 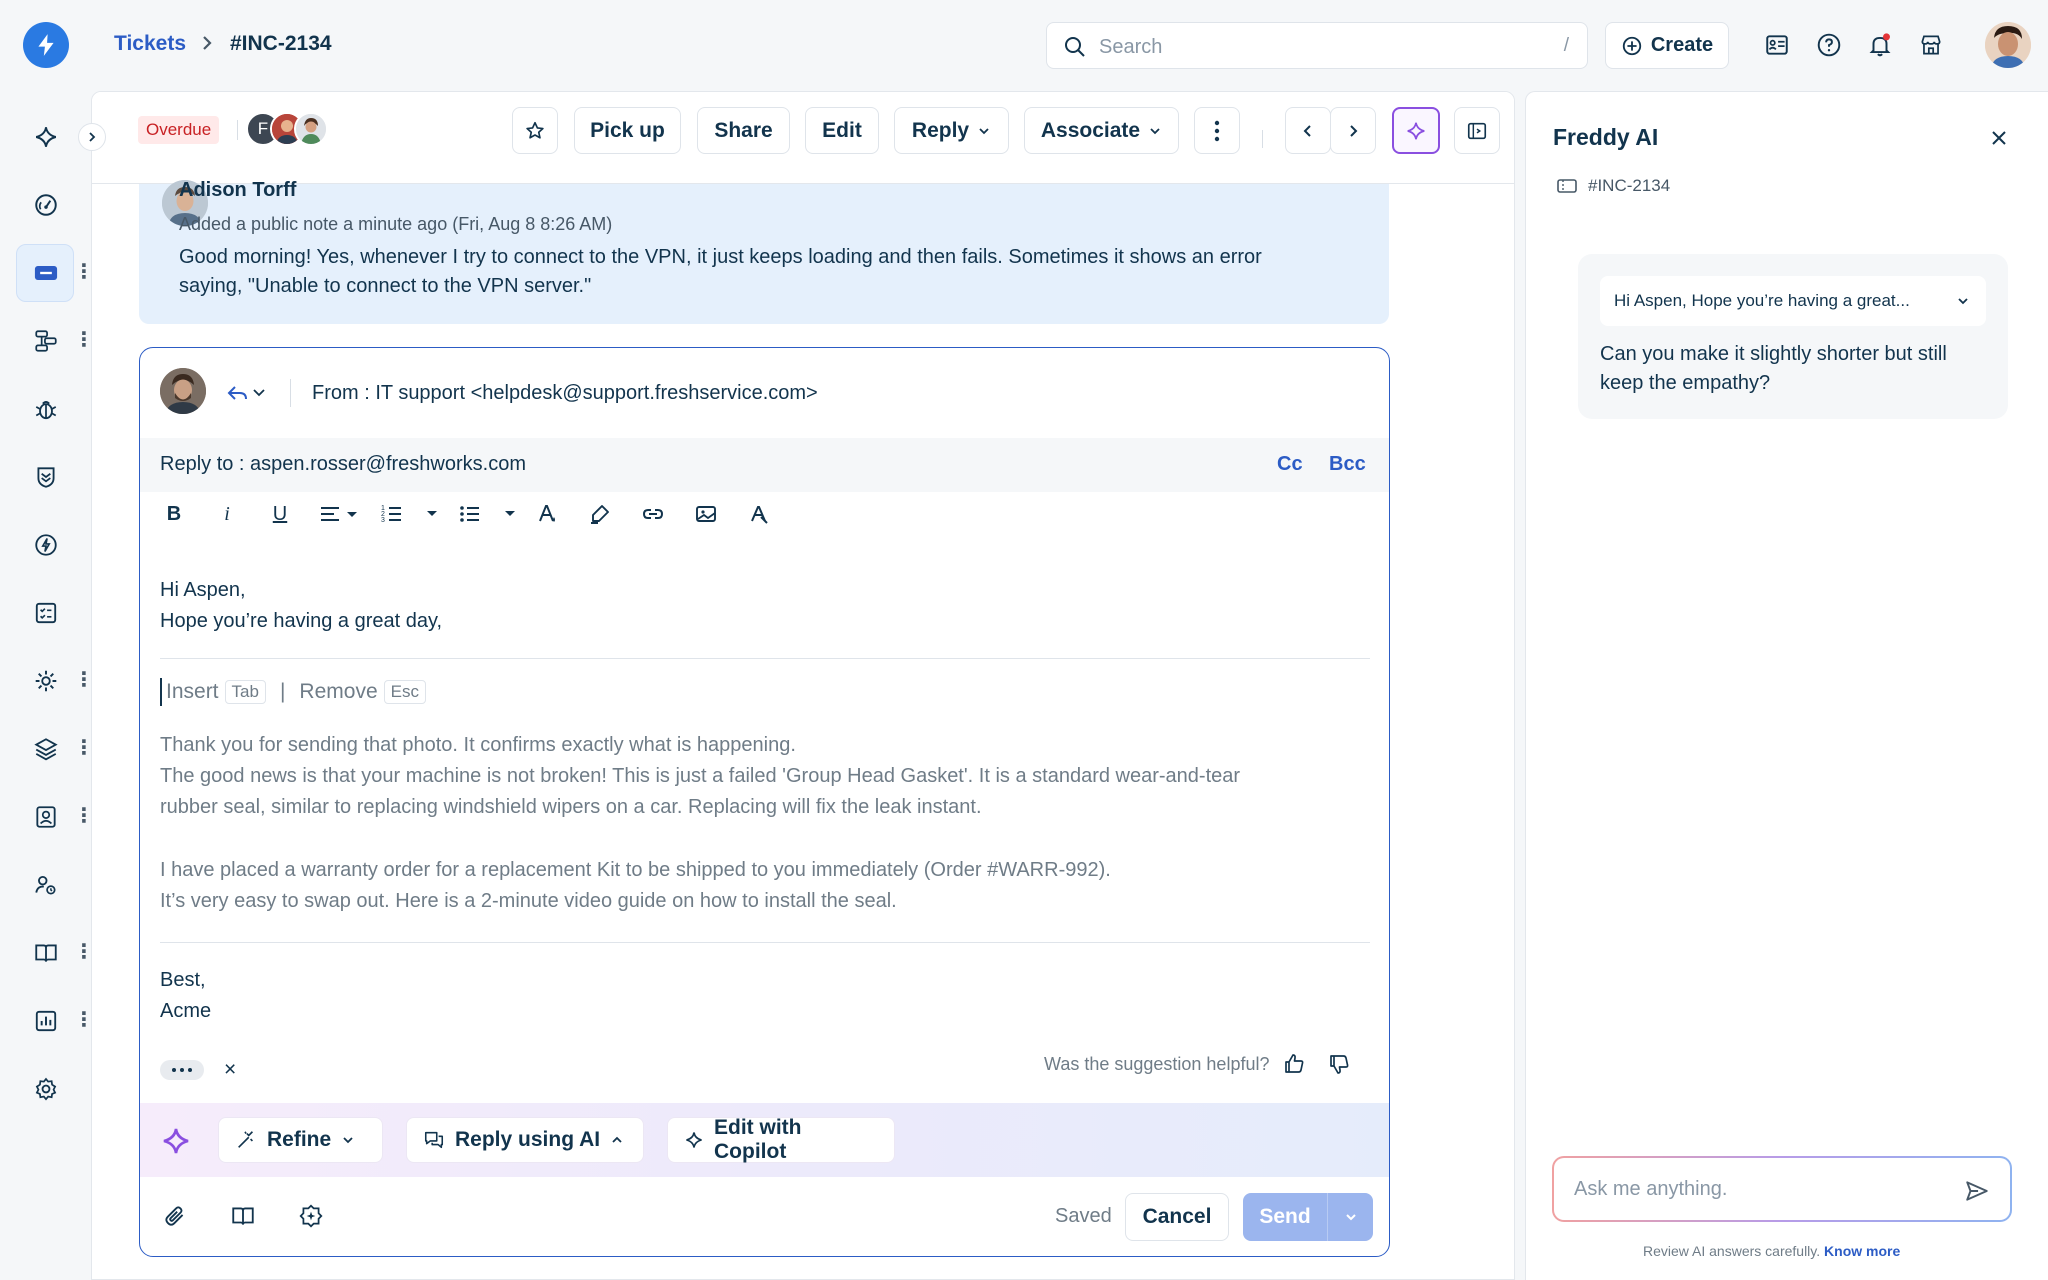 I want to click on more-actions-button, so click(x=1217, y=130).